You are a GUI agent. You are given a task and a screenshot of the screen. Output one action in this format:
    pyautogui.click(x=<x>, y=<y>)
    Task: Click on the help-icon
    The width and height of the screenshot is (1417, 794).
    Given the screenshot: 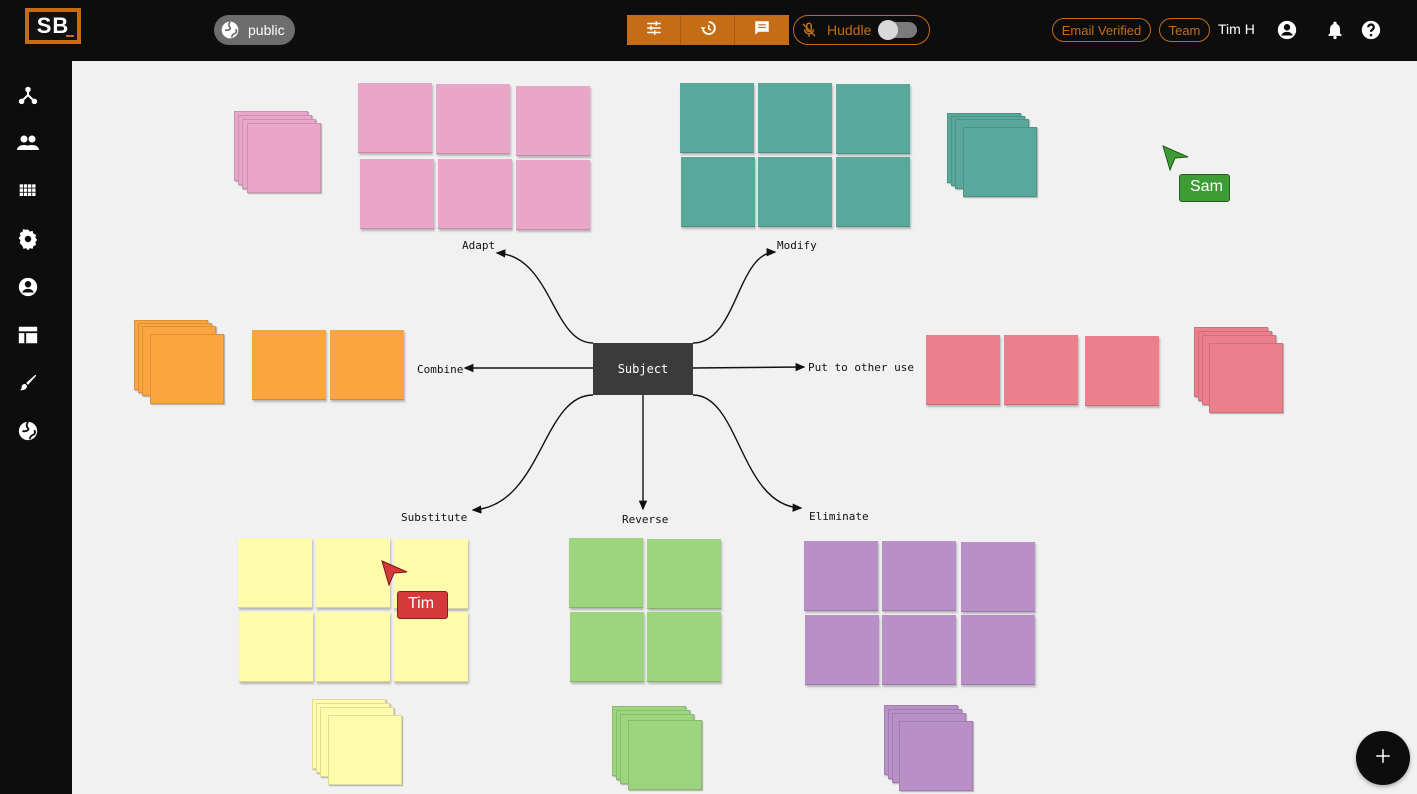 What is the action you would take?
    pyautogui.click(x=1371, y=30)
    